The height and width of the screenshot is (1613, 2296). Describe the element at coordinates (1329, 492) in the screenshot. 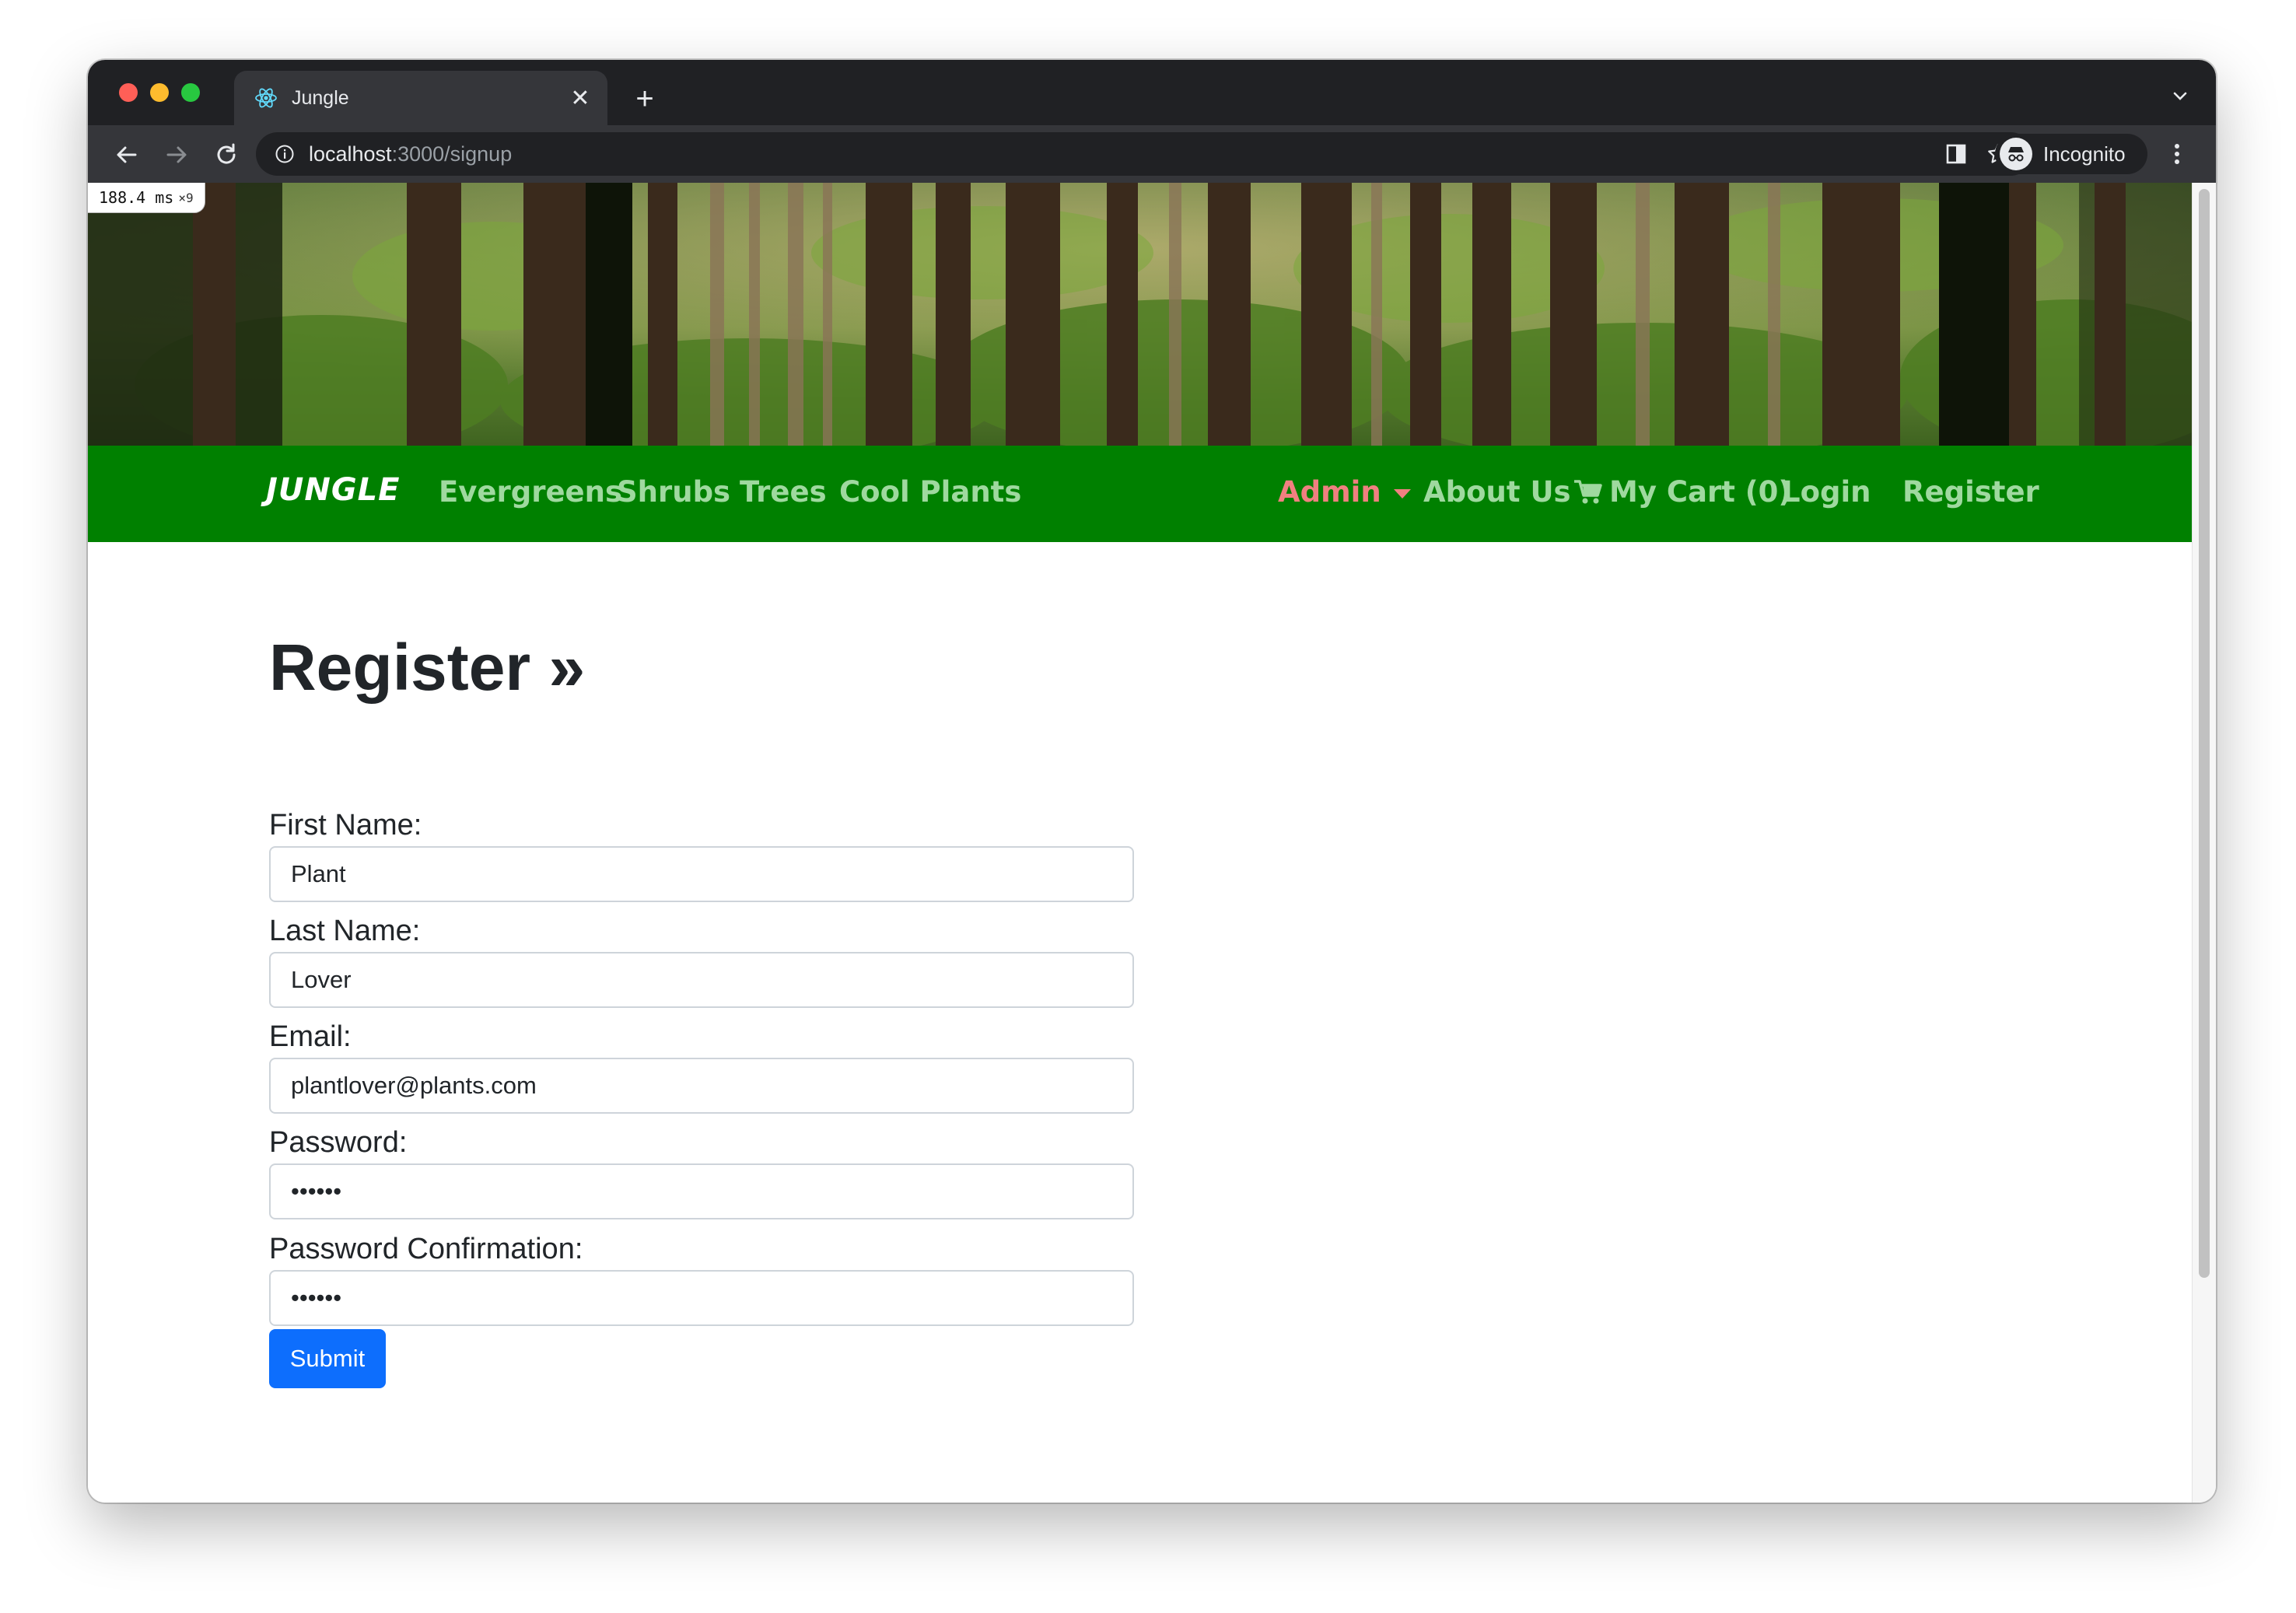

I see `nav-admin-label: Admin` at that location.